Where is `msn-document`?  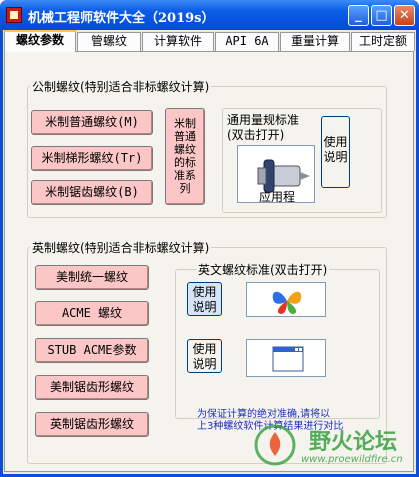
msn-document is located at coordinates (286, 299).